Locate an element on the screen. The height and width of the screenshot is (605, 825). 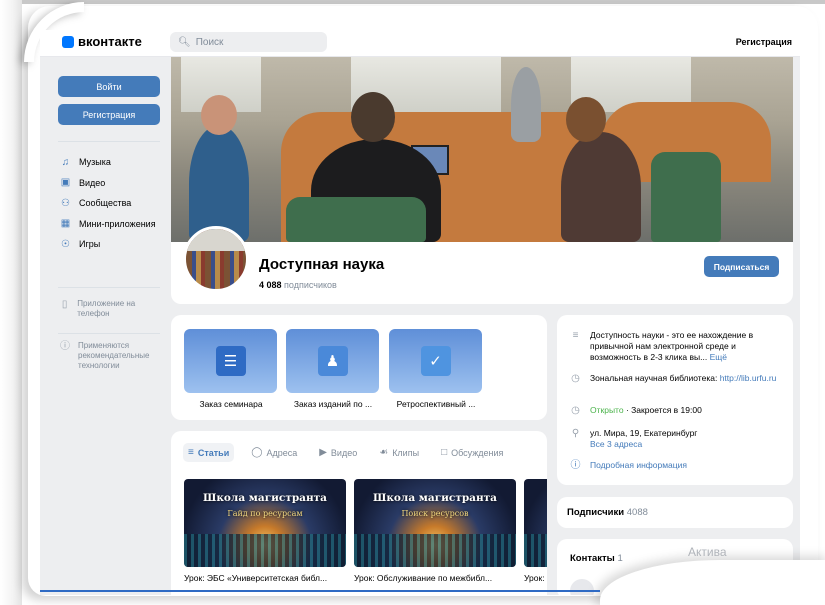
website-link: http://lib.urfu.ru is located at coordinates (748, 378).